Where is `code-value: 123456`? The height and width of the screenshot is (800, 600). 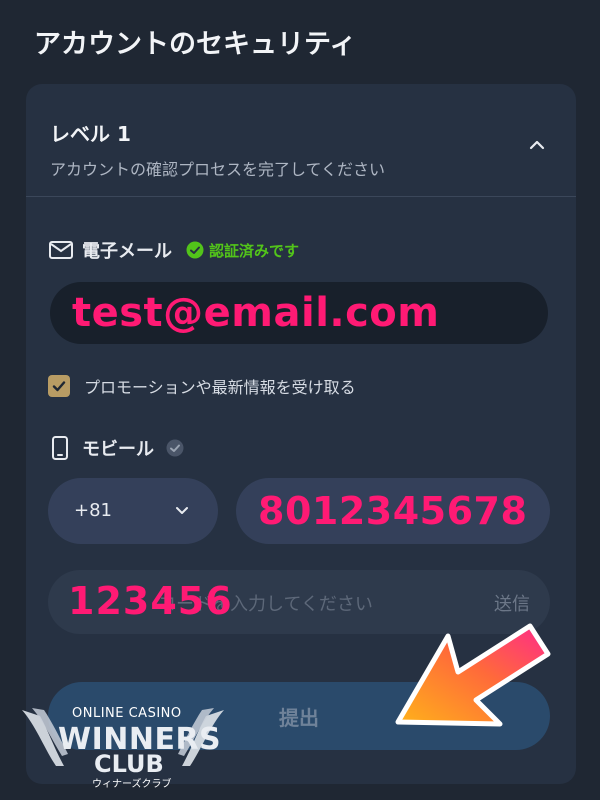 code-value: 123456 is located at coordinates (150, 601).